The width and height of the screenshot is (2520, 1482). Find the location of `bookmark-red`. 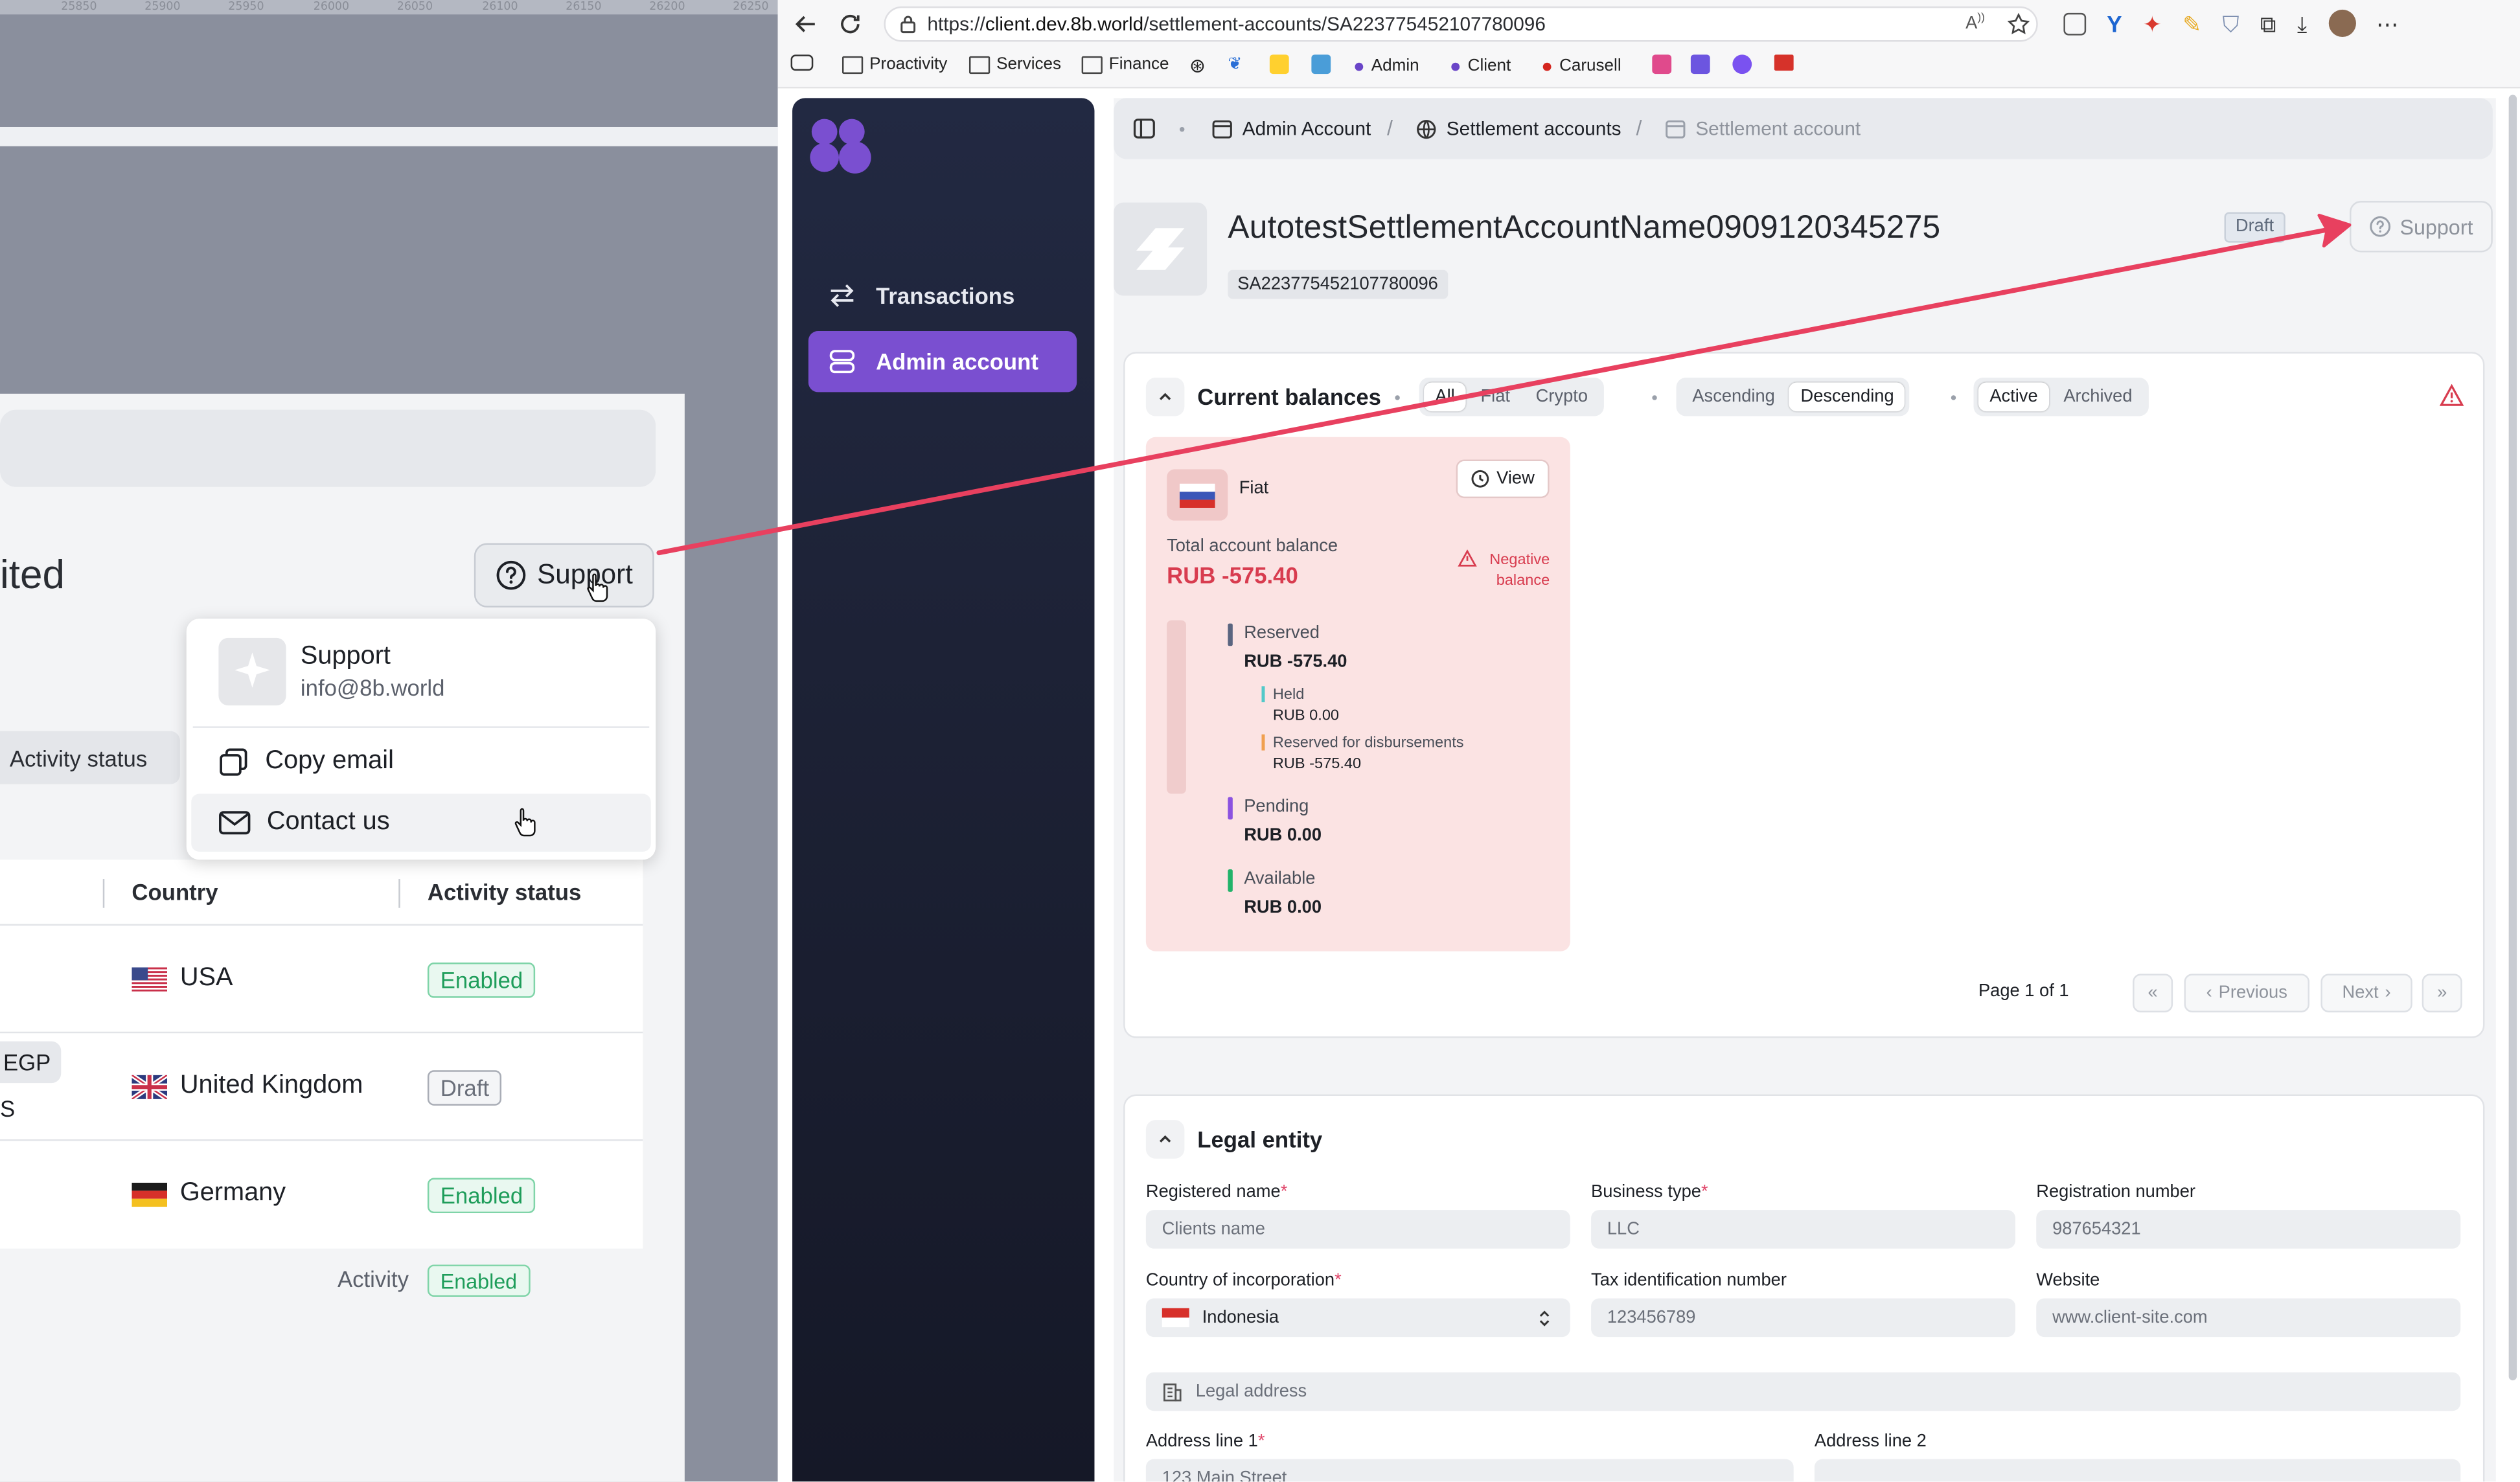

bookmark-red is located at coordinates (1784, 62).